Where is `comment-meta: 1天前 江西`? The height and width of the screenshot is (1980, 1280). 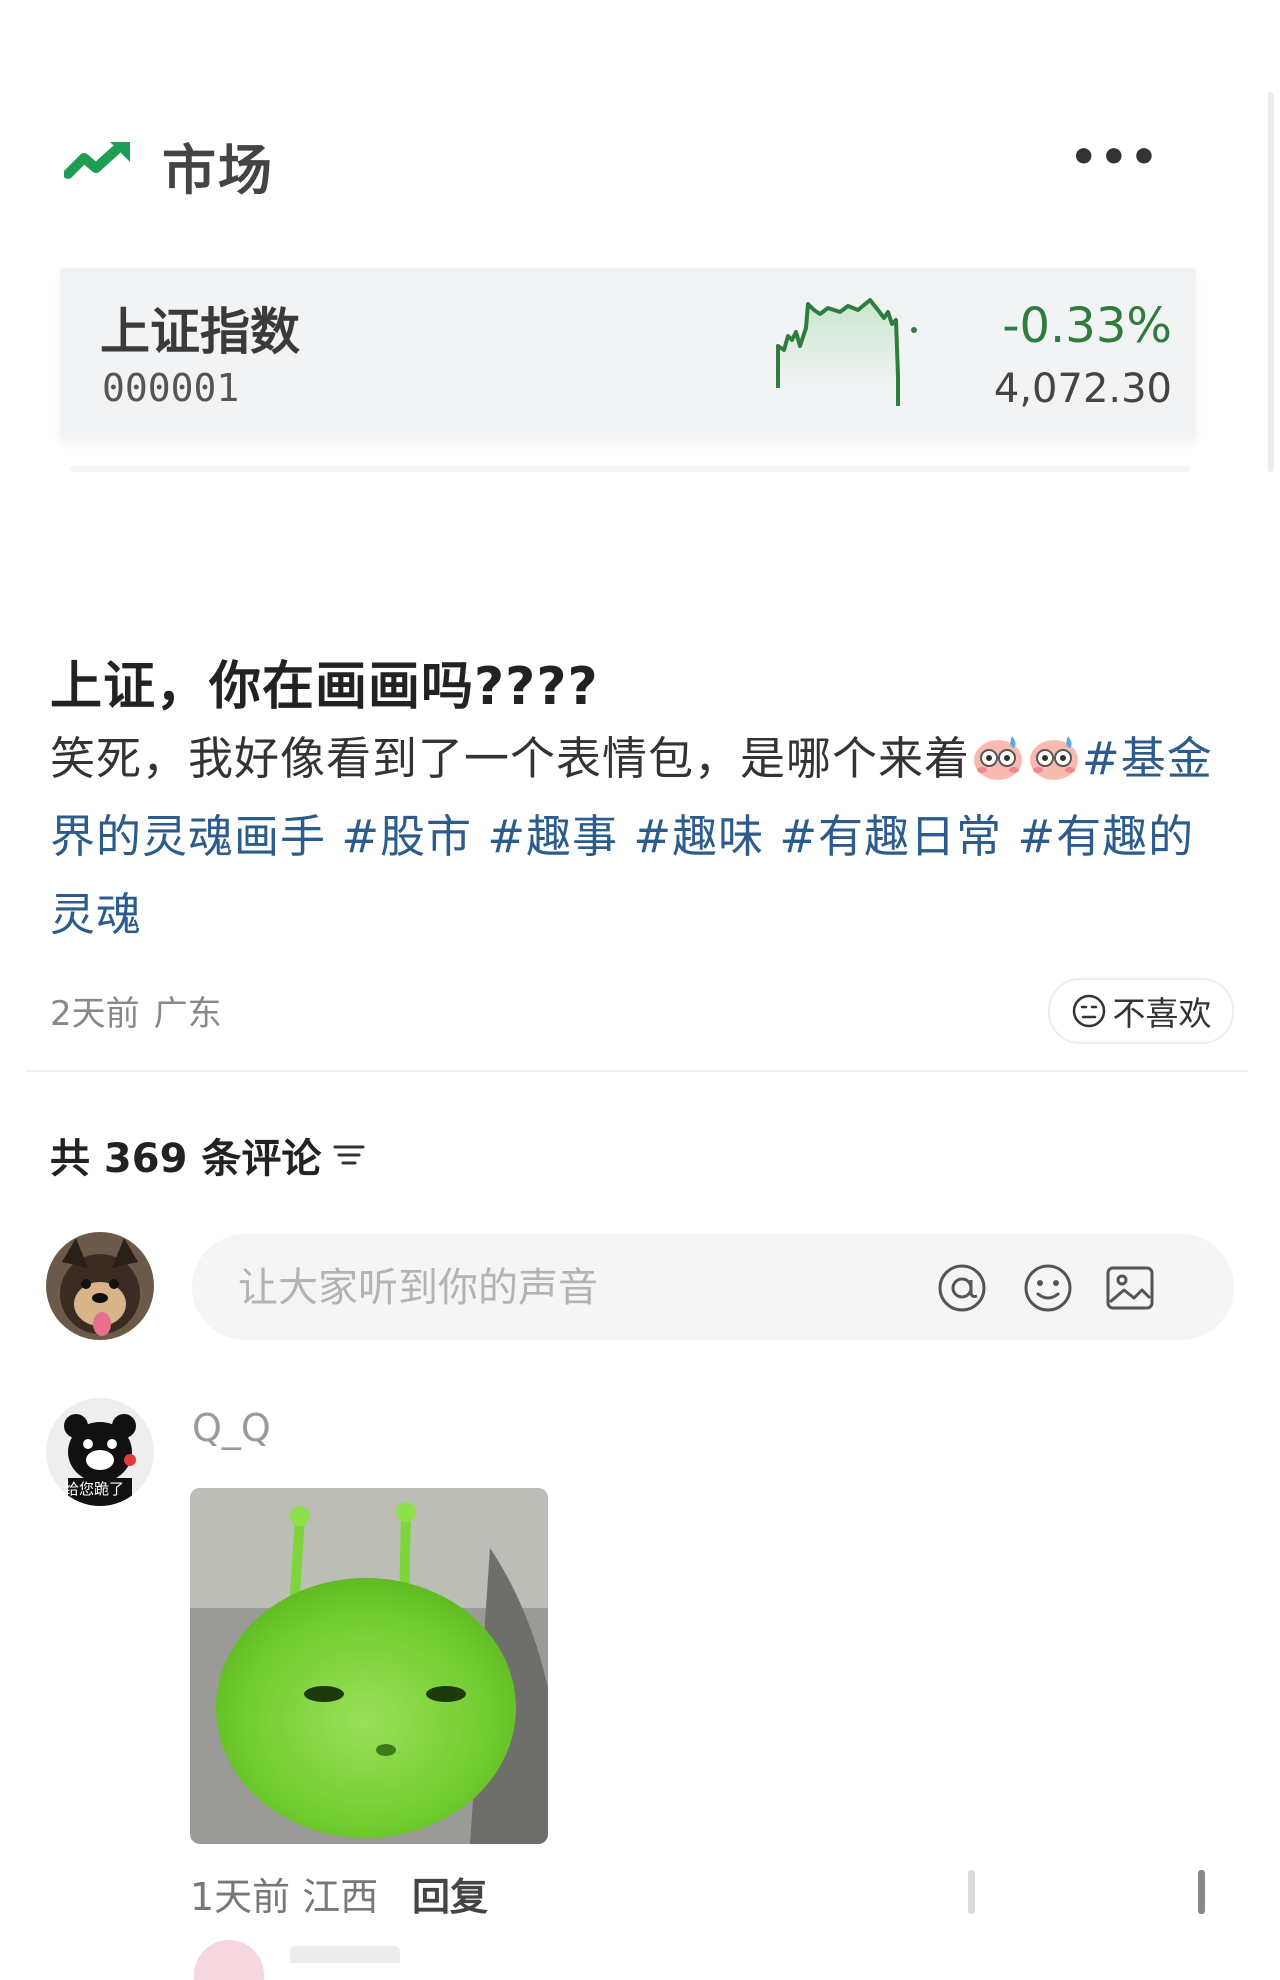
comment-meta: 1天前 江西 is located at coordinates (284, 1893).